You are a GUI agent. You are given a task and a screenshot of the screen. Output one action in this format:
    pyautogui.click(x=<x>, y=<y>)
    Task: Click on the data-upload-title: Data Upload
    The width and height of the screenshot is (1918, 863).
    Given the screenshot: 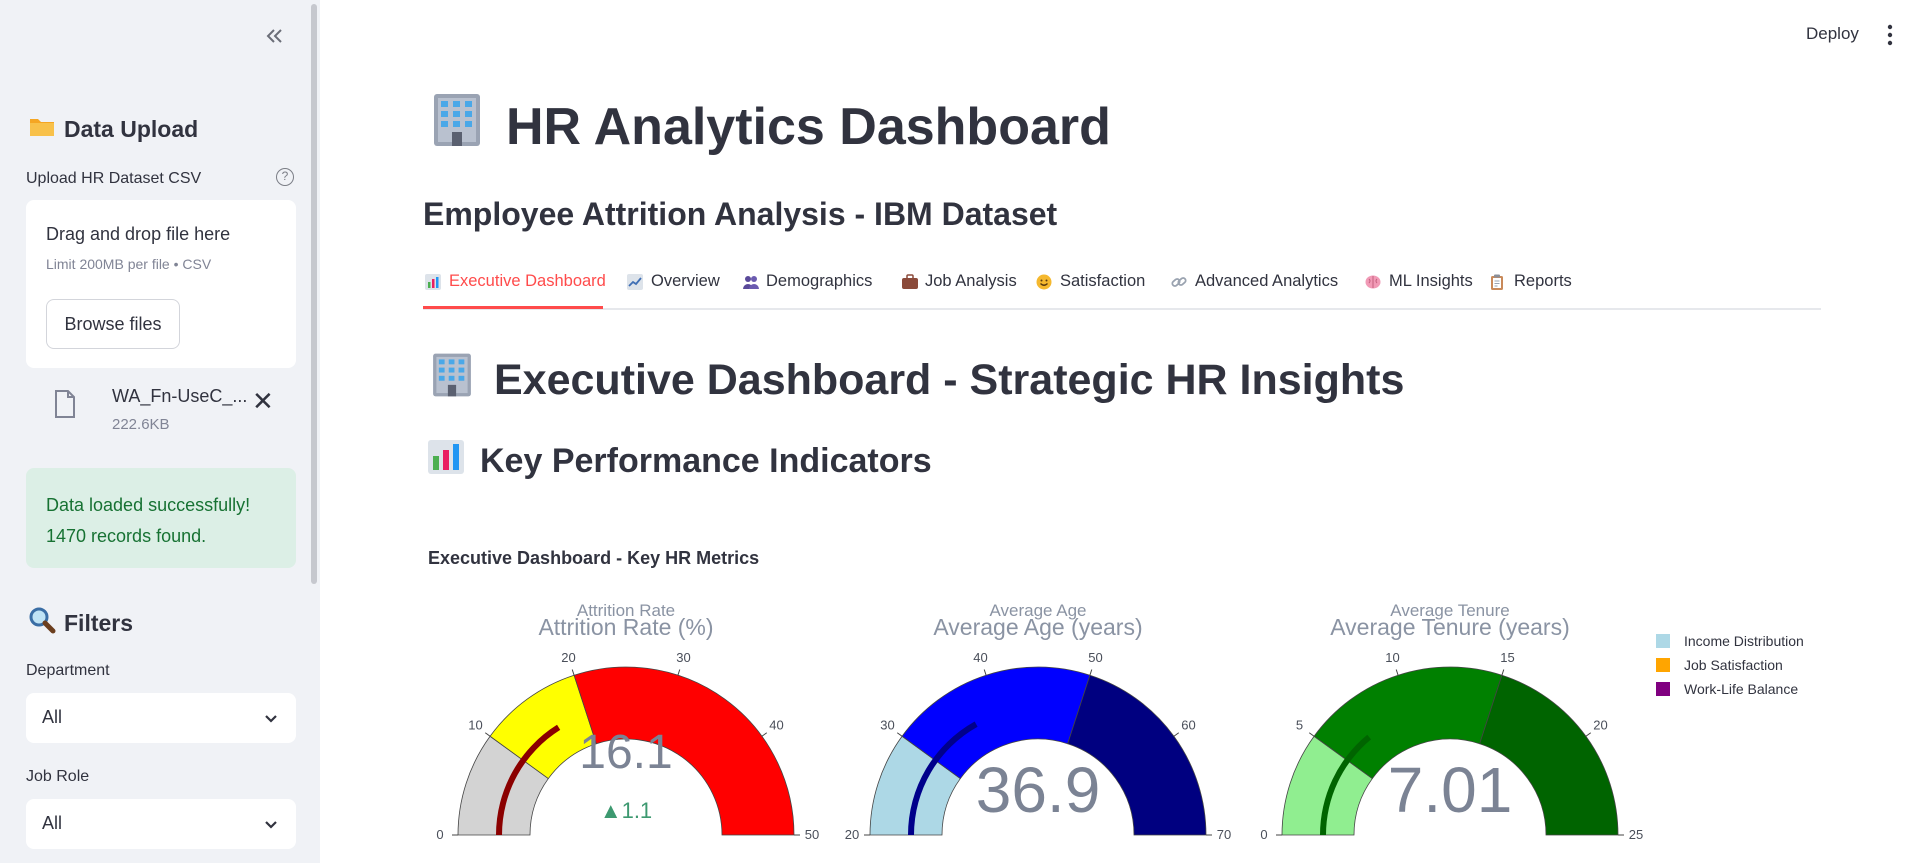 What is the action you would take?
    pyautogui.click(x=131, y=128)
    